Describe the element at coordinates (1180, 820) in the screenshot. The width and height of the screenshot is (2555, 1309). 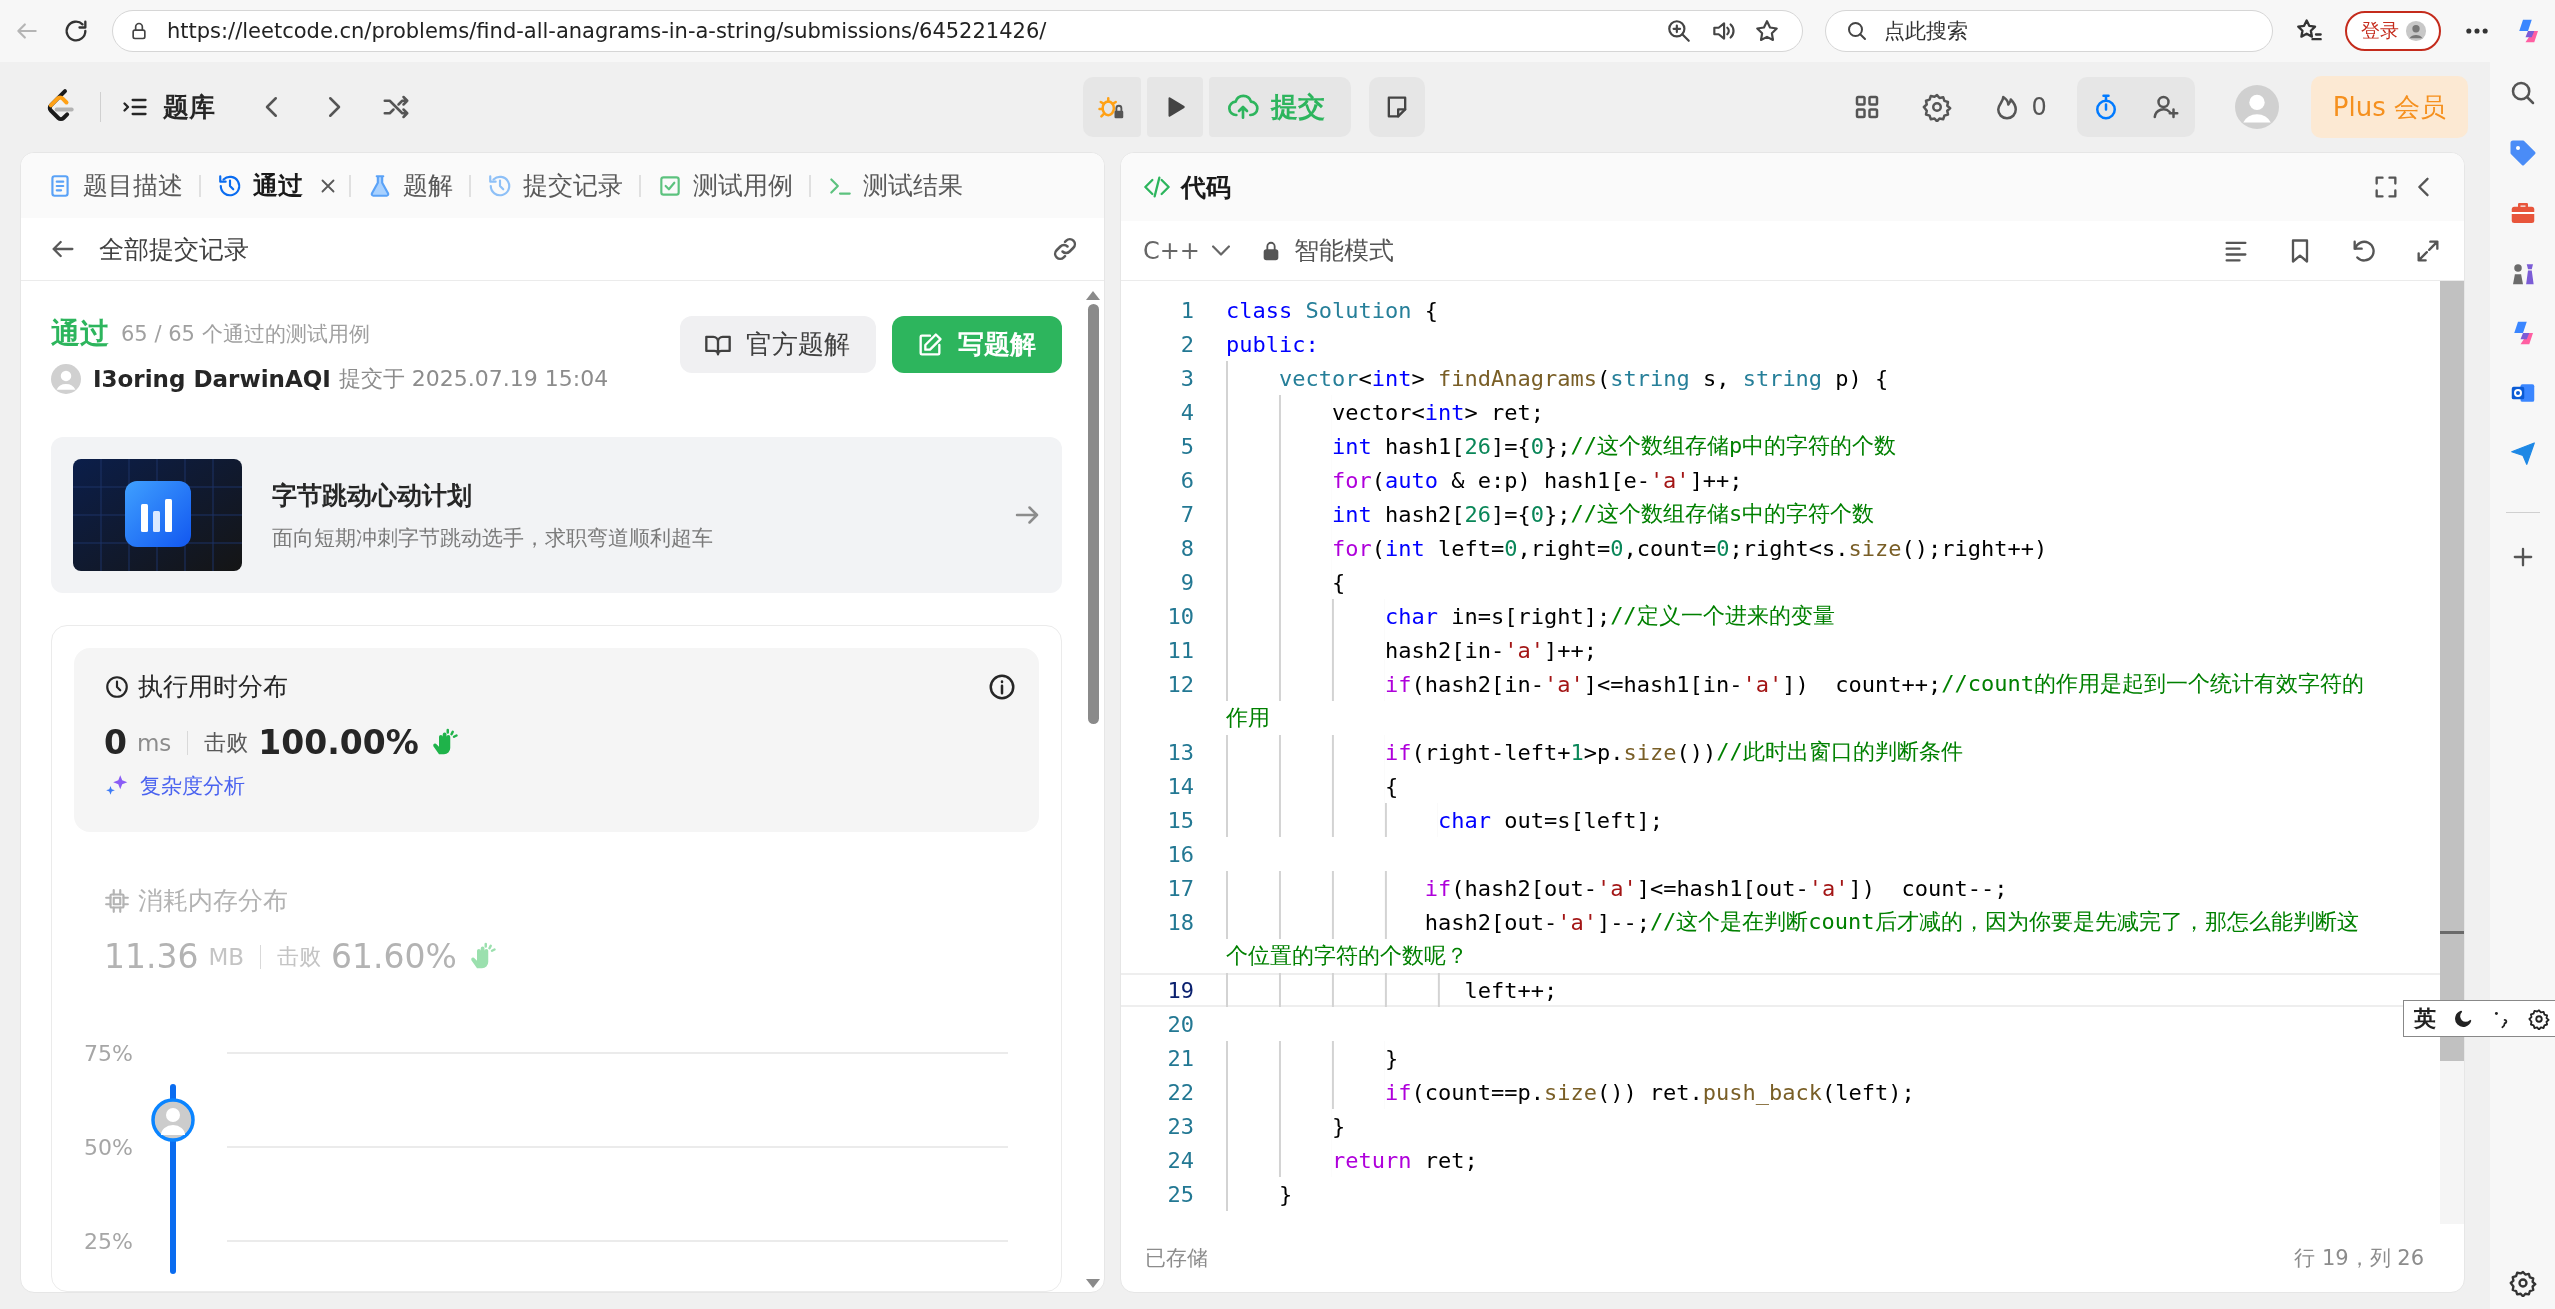
I see `line-number: 15` at that location.